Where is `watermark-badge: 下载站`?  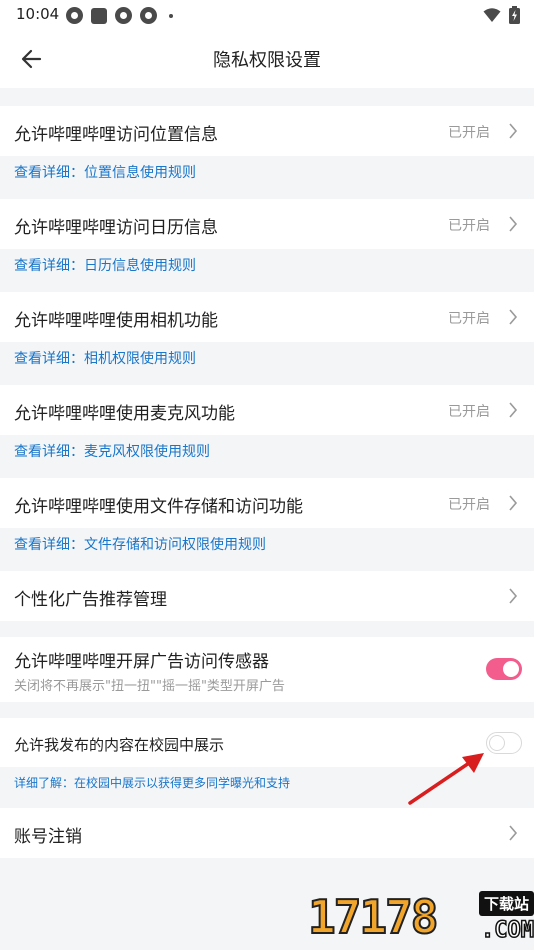
watermark-badge: 下载站 is located at coordinates (506, 903).